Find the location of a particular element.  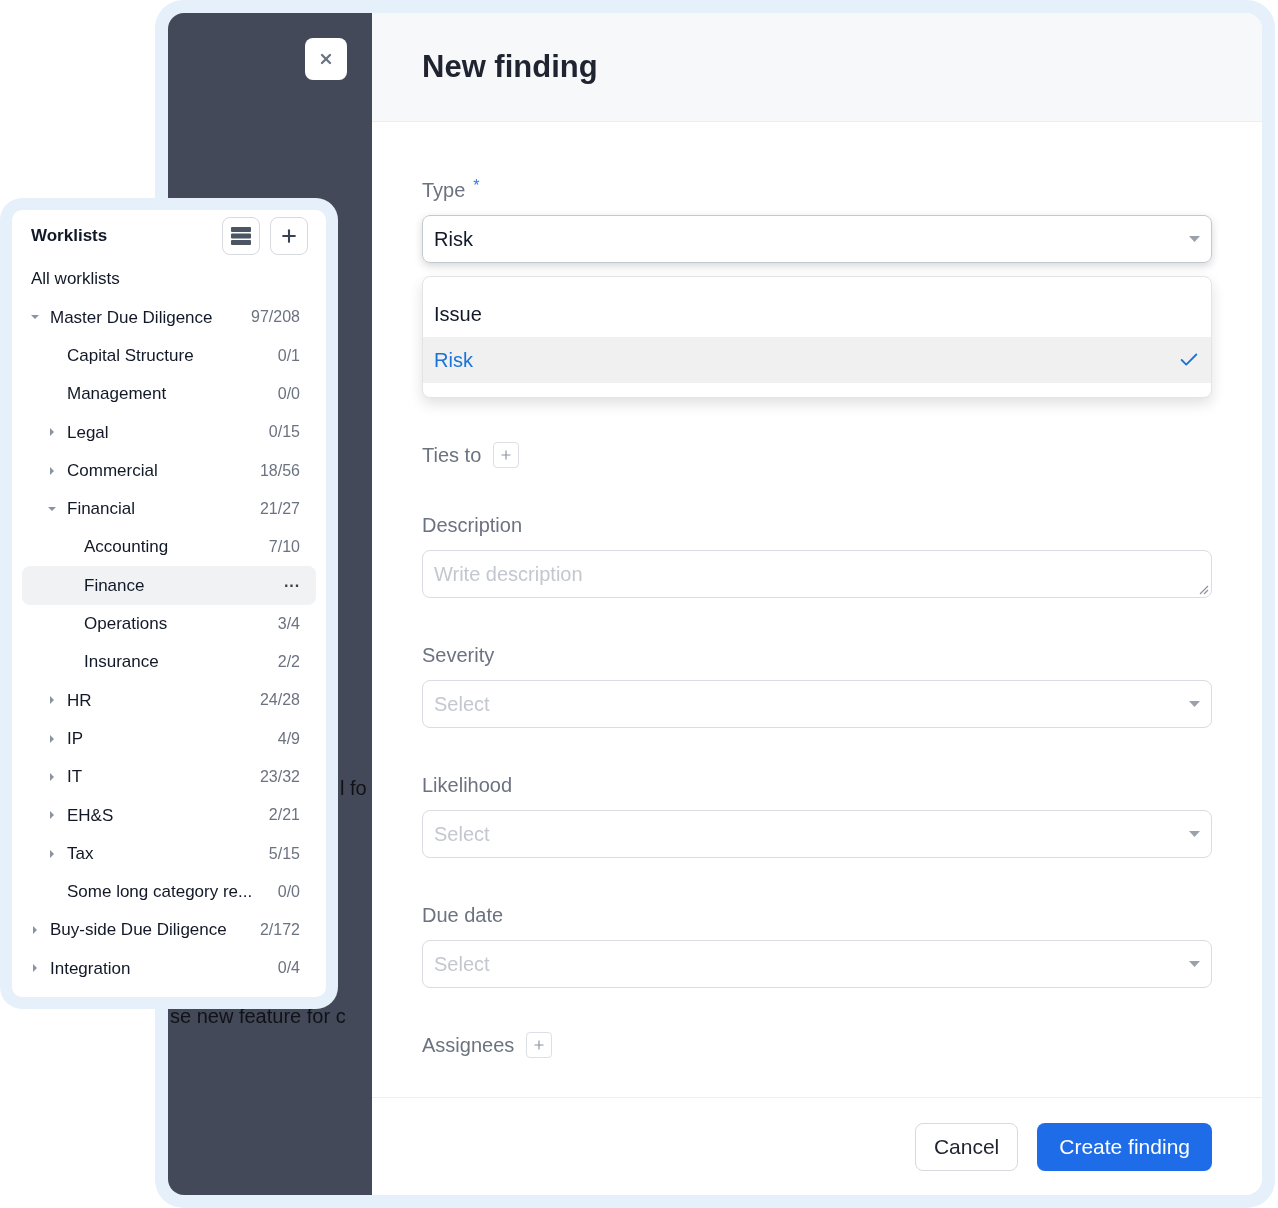

tree-item-label: Capital Structure is located at coordinates (131, 356).